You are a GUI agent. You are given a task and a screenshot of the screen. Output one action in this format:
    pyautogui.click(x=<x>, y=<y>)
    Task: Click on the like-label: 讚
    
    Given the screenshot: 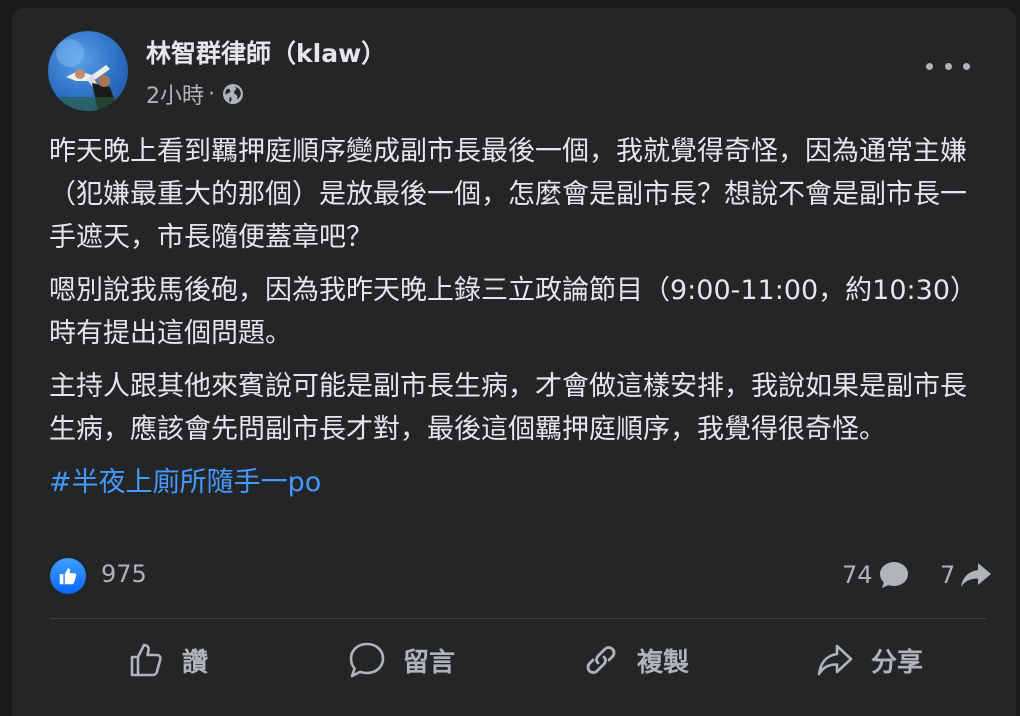 What is the action you would take?
    pyautogui.click(x=194, y=662)
    